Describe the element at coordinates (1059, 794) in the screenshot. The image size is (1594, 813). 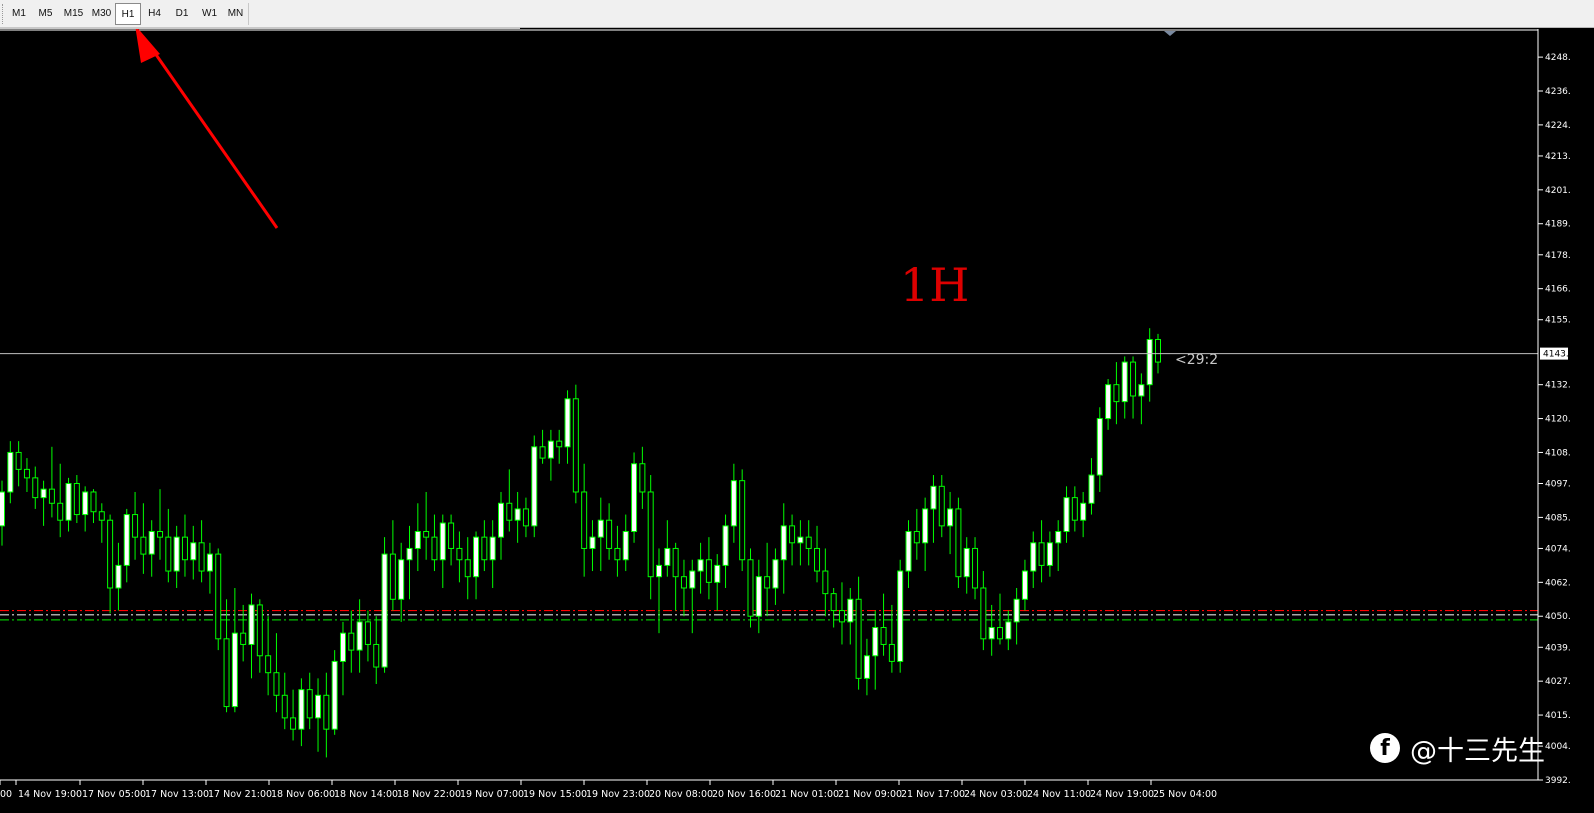
I see `time-tick-label: 24 Nov 11:00` at that location.